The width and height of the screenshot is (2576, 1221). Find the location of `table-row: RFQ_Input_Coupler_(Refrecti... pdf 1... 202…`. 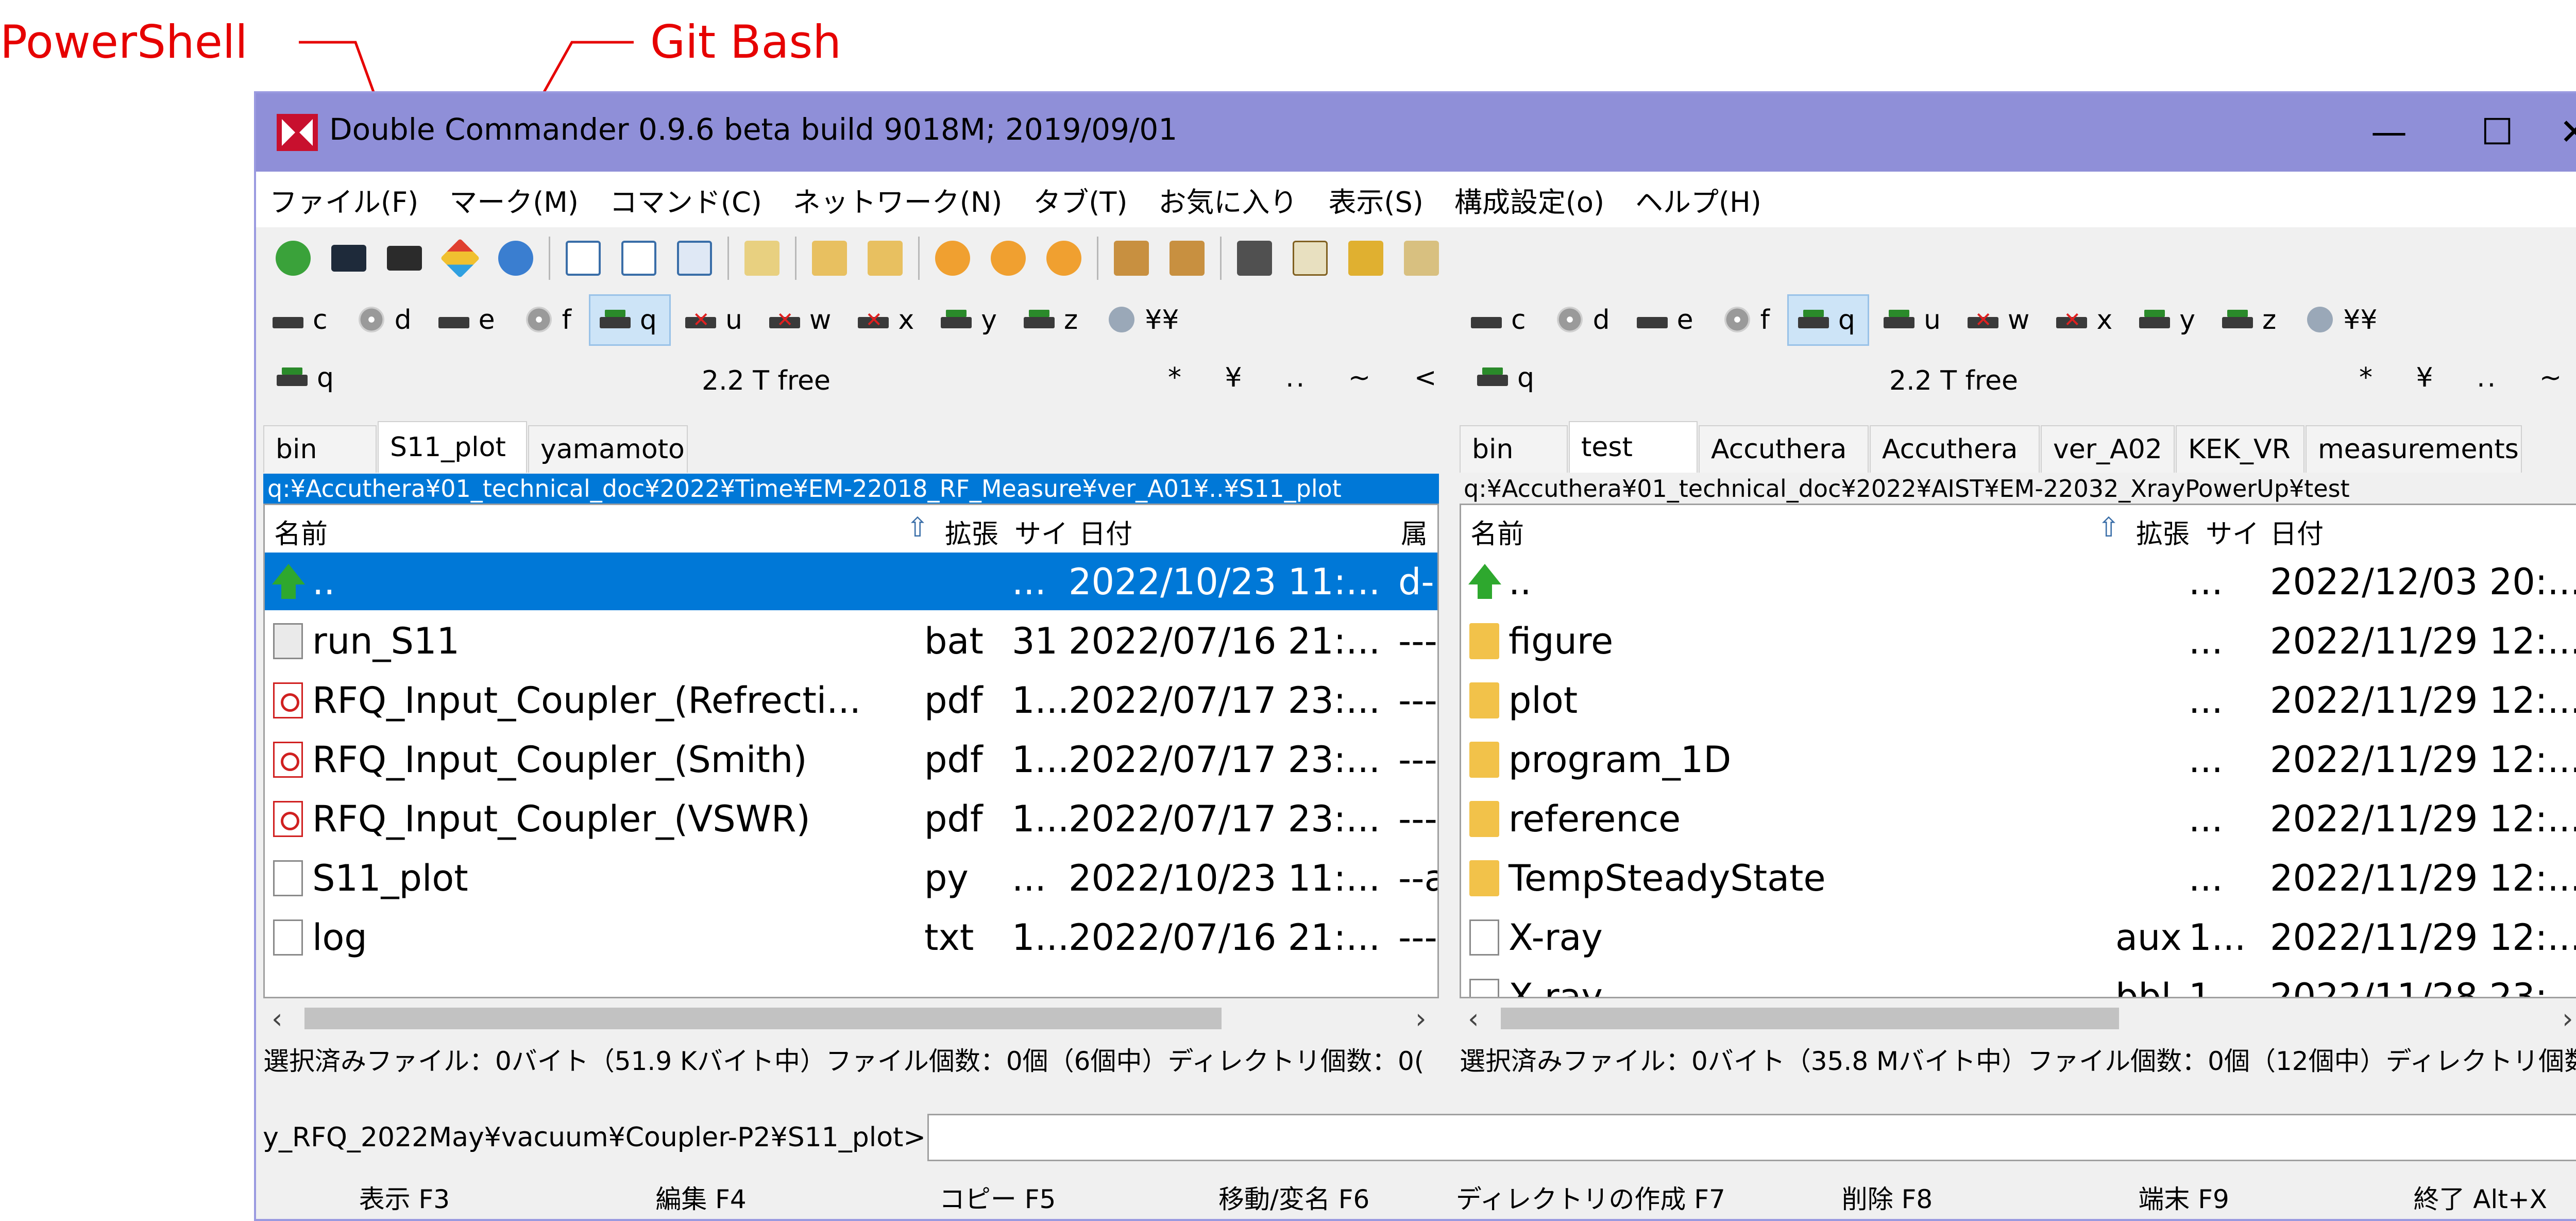

table-row: RFQ_Input_Coupler_(Refrecti... pdf 1... 202… is located at coordinates (851, 700).